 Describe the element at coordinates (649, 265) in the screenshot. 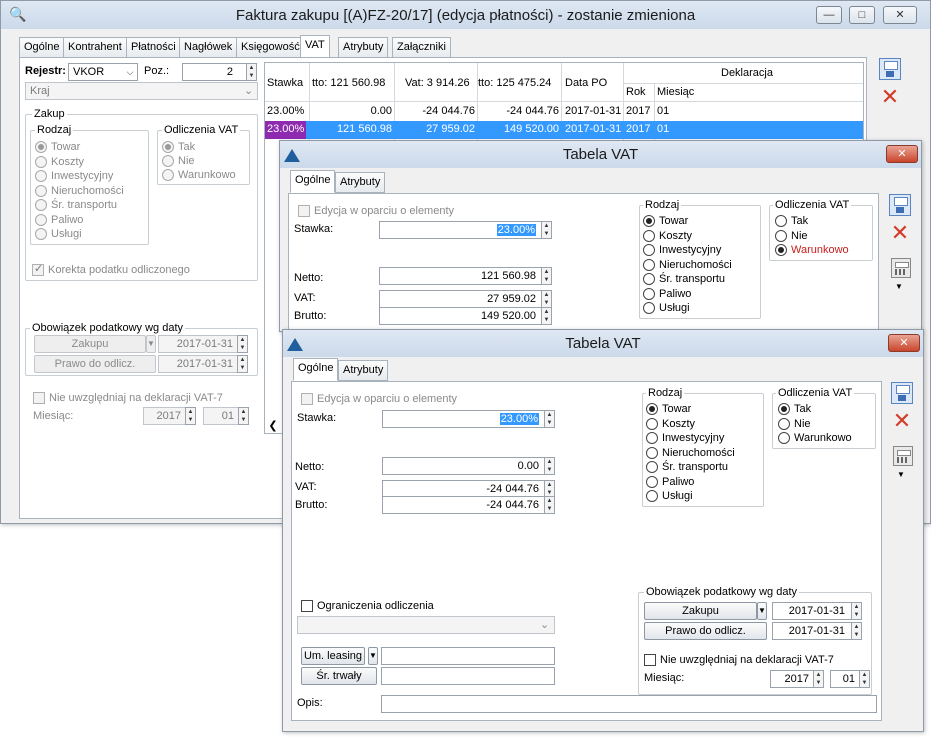

I see `vat1-radio-nieruchomosci` at that location.